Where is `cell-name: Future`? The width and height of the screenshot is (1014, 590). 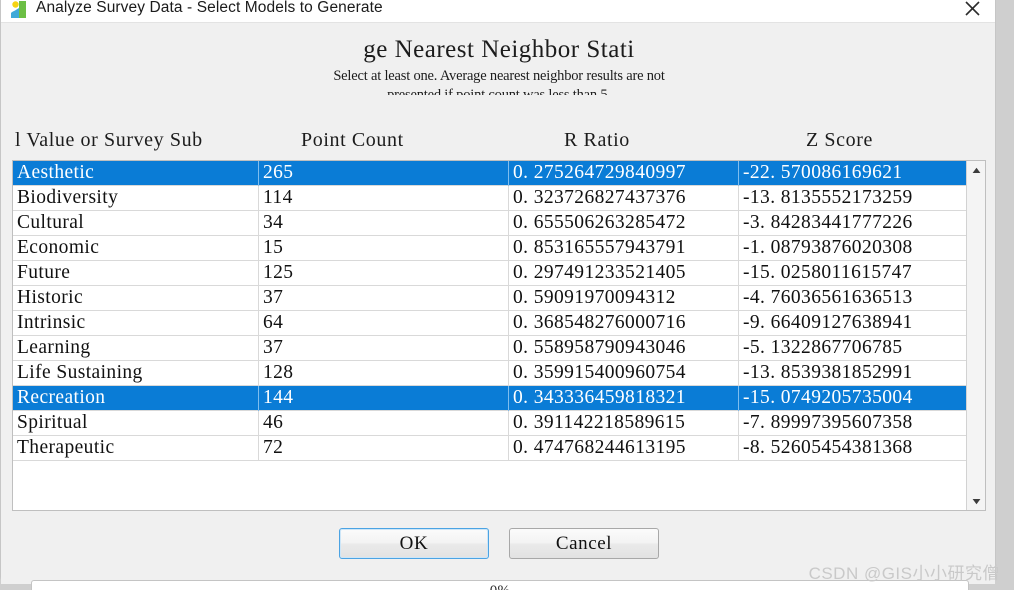
cell-name: Future is located at coordinates (136, 273).